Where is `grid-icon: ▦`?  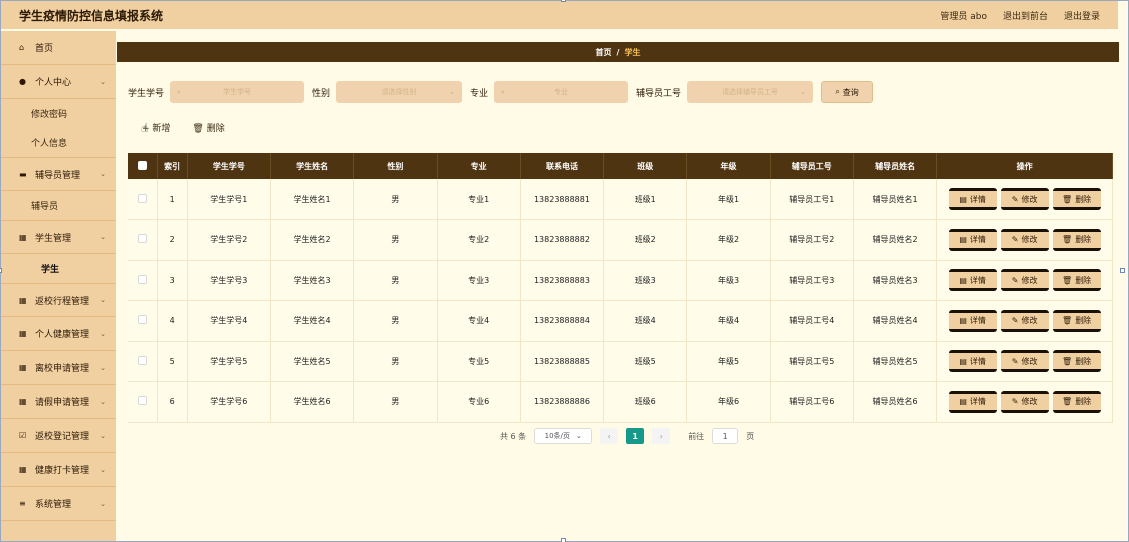 grid-icon: ▦ is located at coordinates (23, 401).